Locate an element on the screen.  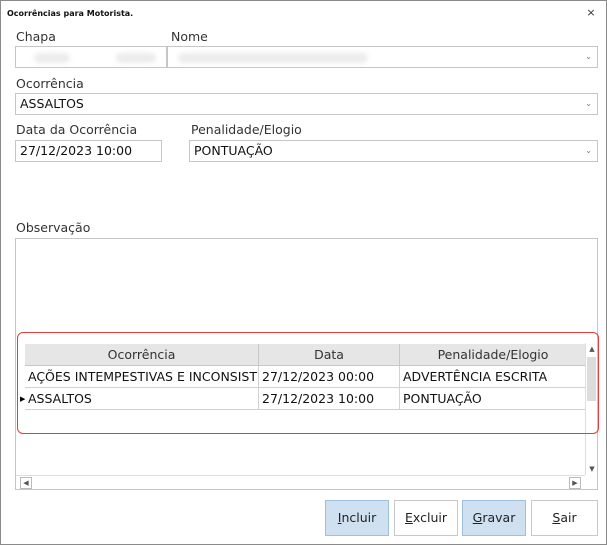
data-ocorrencia-label: Data da Ocorrência is located at coordinates (77, 129).